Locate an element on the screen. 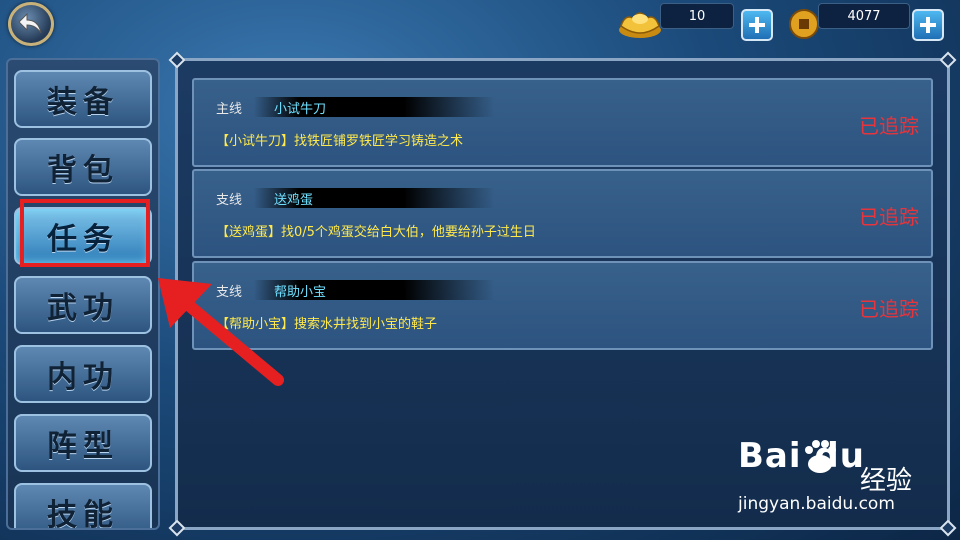 Image resolution: width=960 pixels, height=540 pixels. add-gold-button is located at coordinates (757, 25).